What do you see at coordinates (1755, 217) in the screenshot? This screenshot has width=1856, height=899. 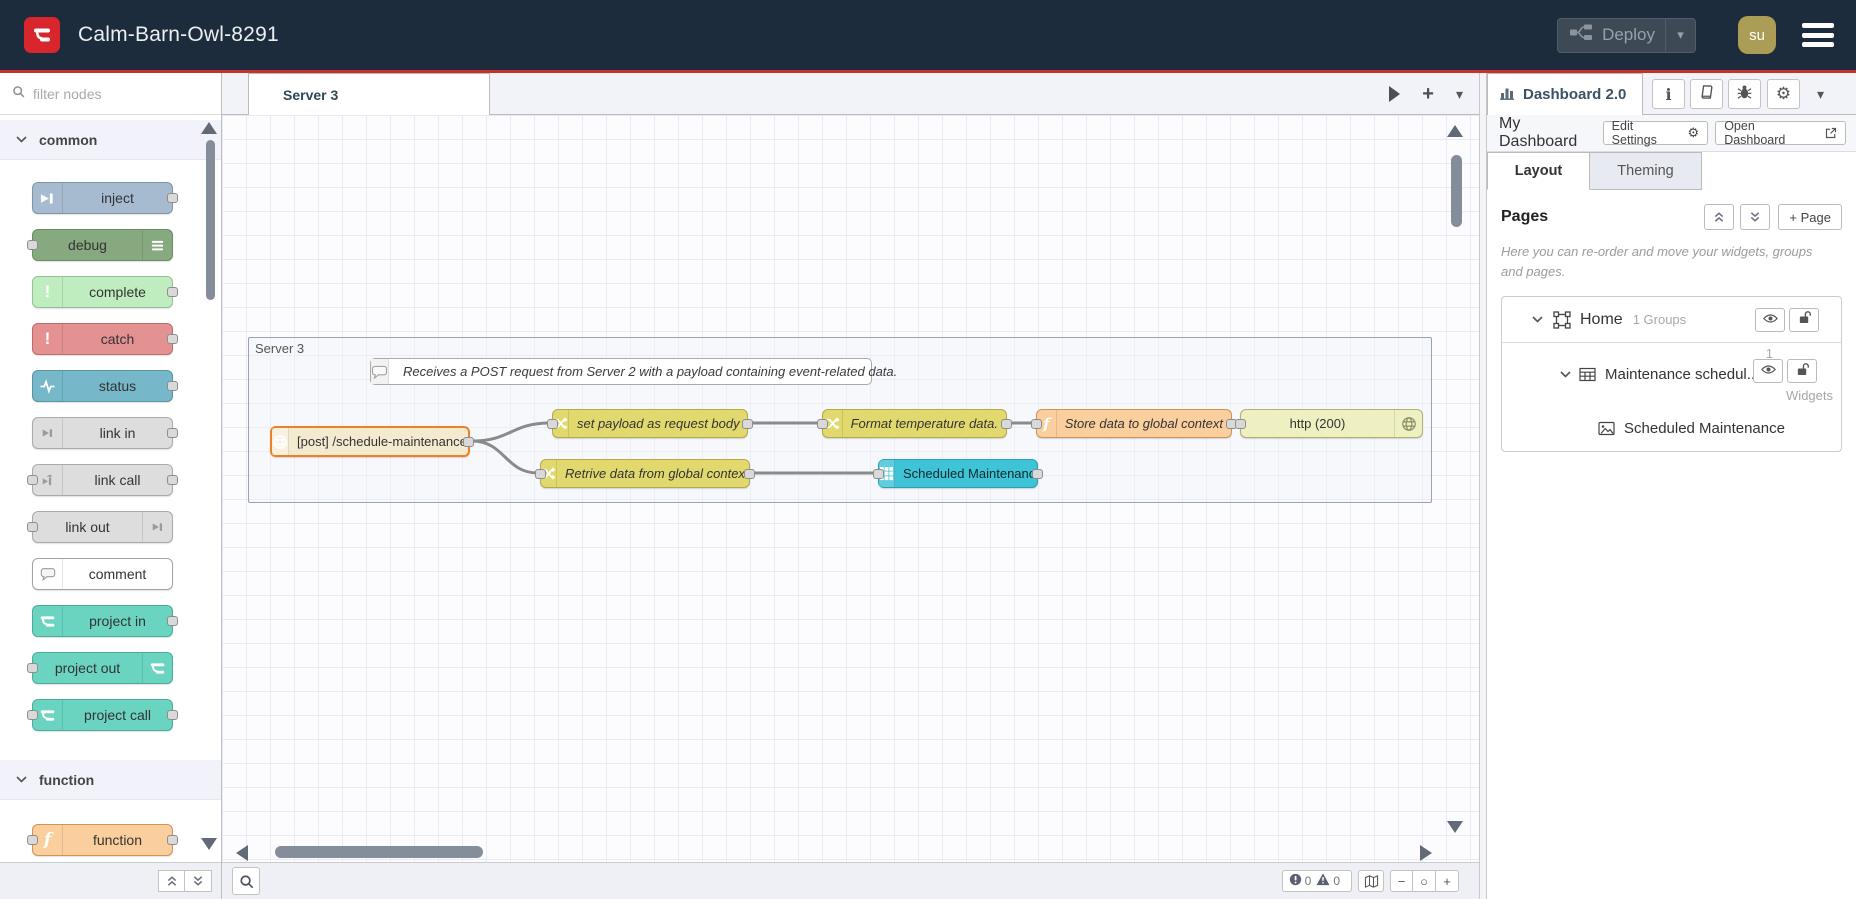 I see `expand-all-pages-button` at bounding box center [1755, 217].